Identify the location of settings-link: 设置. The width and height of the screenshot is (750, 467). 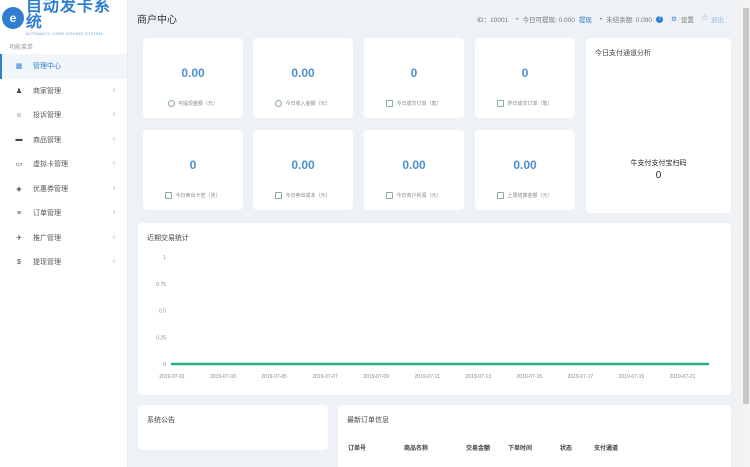
(687, 19).